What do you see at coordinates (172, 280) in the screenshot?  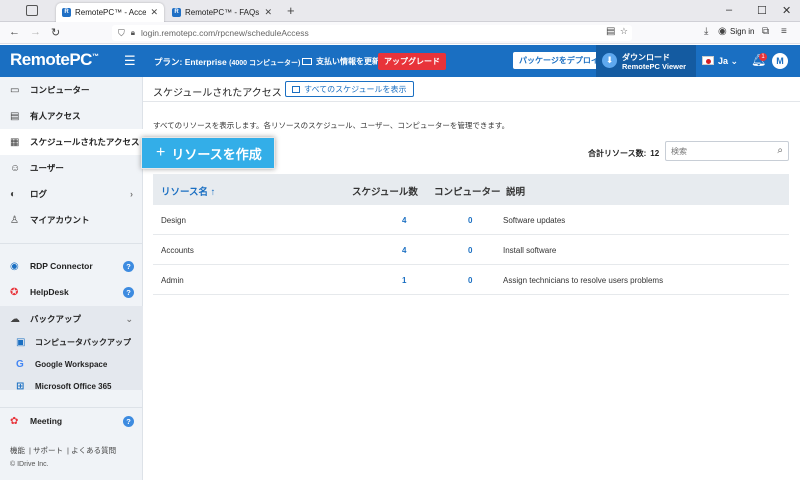 I see `resource-name: Admin` at bounding box center [172, 280].